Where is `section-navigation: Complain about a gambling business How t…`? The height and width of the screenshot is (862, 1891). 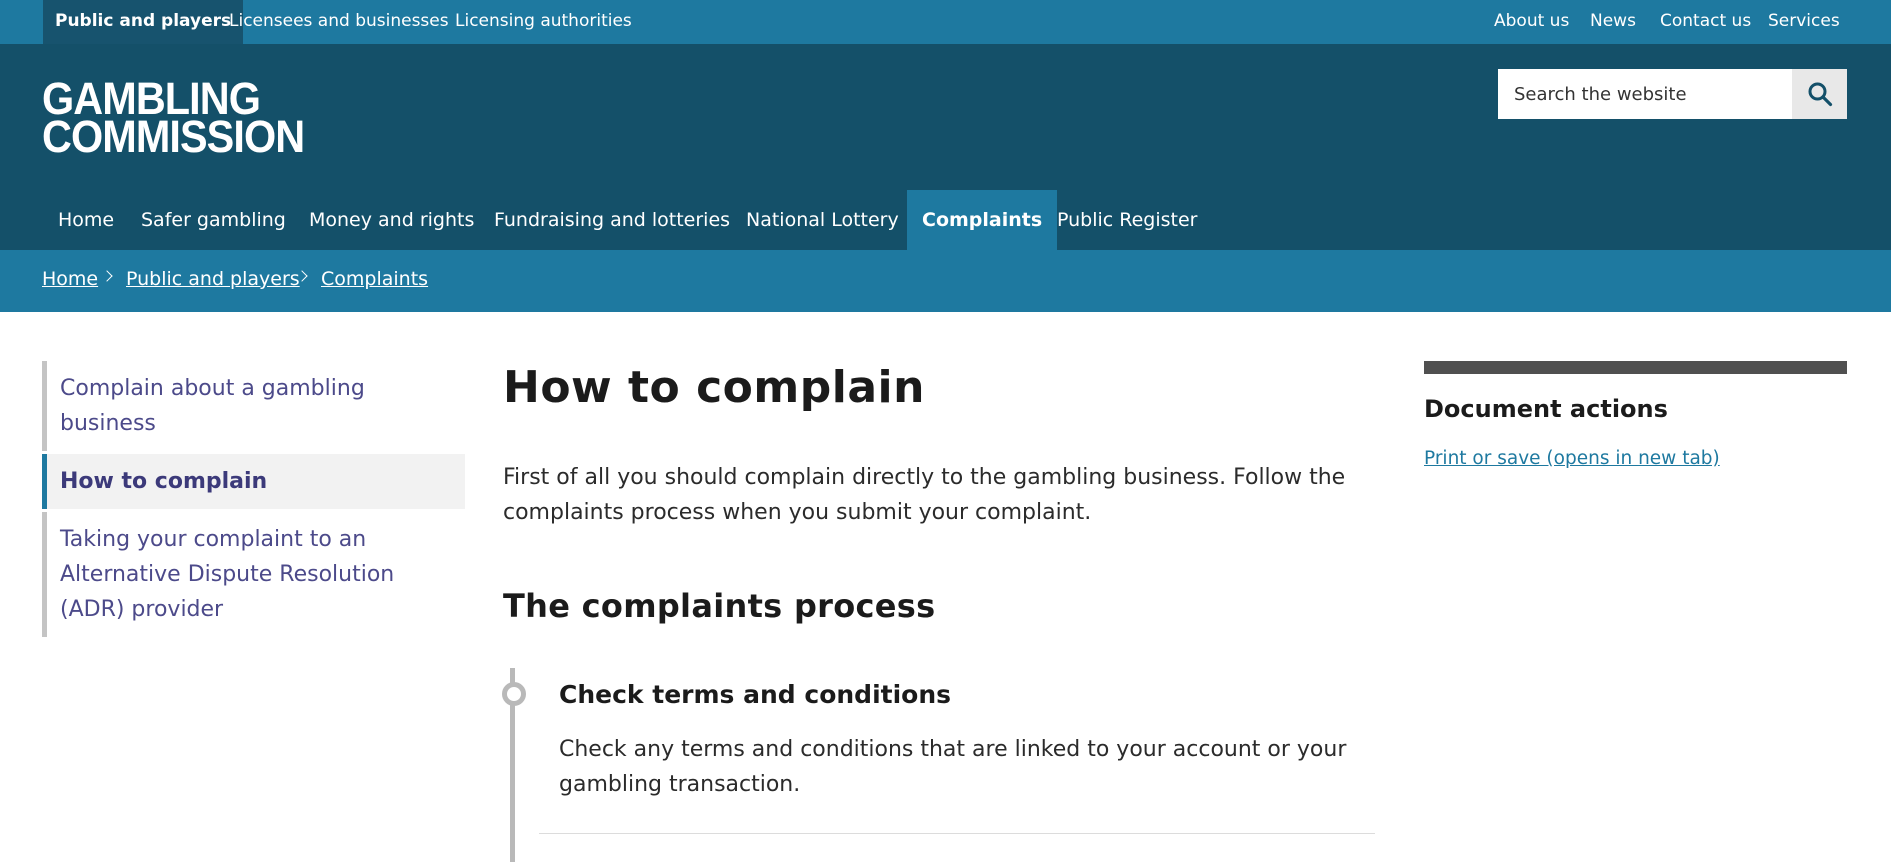 section-navigation: Complain about a gambling business How t… is located at coordinates (253, 500).